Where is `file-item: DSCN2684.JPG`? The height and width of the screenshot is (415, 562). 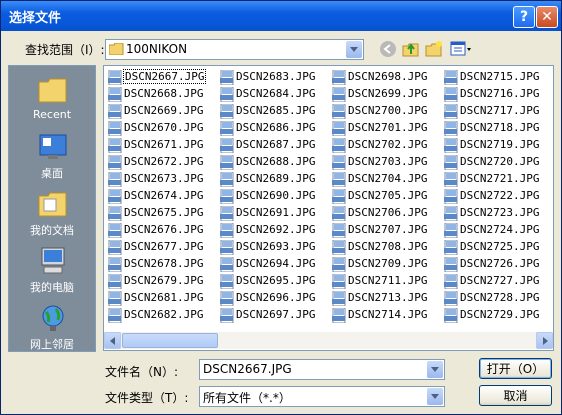 file-item: DSCN2684.JPG is located at coordinates (274, 94).